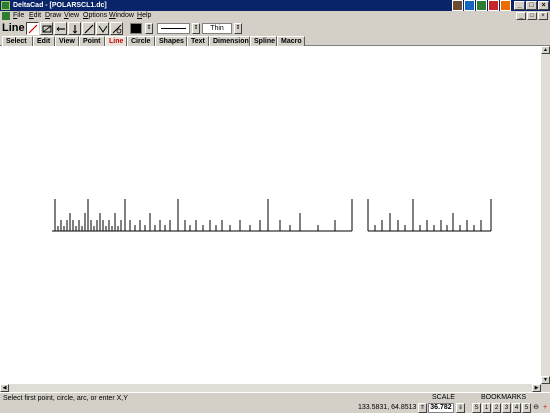 The width and height of the screenshot is (550, 413). Describe the element at coordinates (545, 50) in the screenshot. I see `scroll-up-button: ▲` at that location.